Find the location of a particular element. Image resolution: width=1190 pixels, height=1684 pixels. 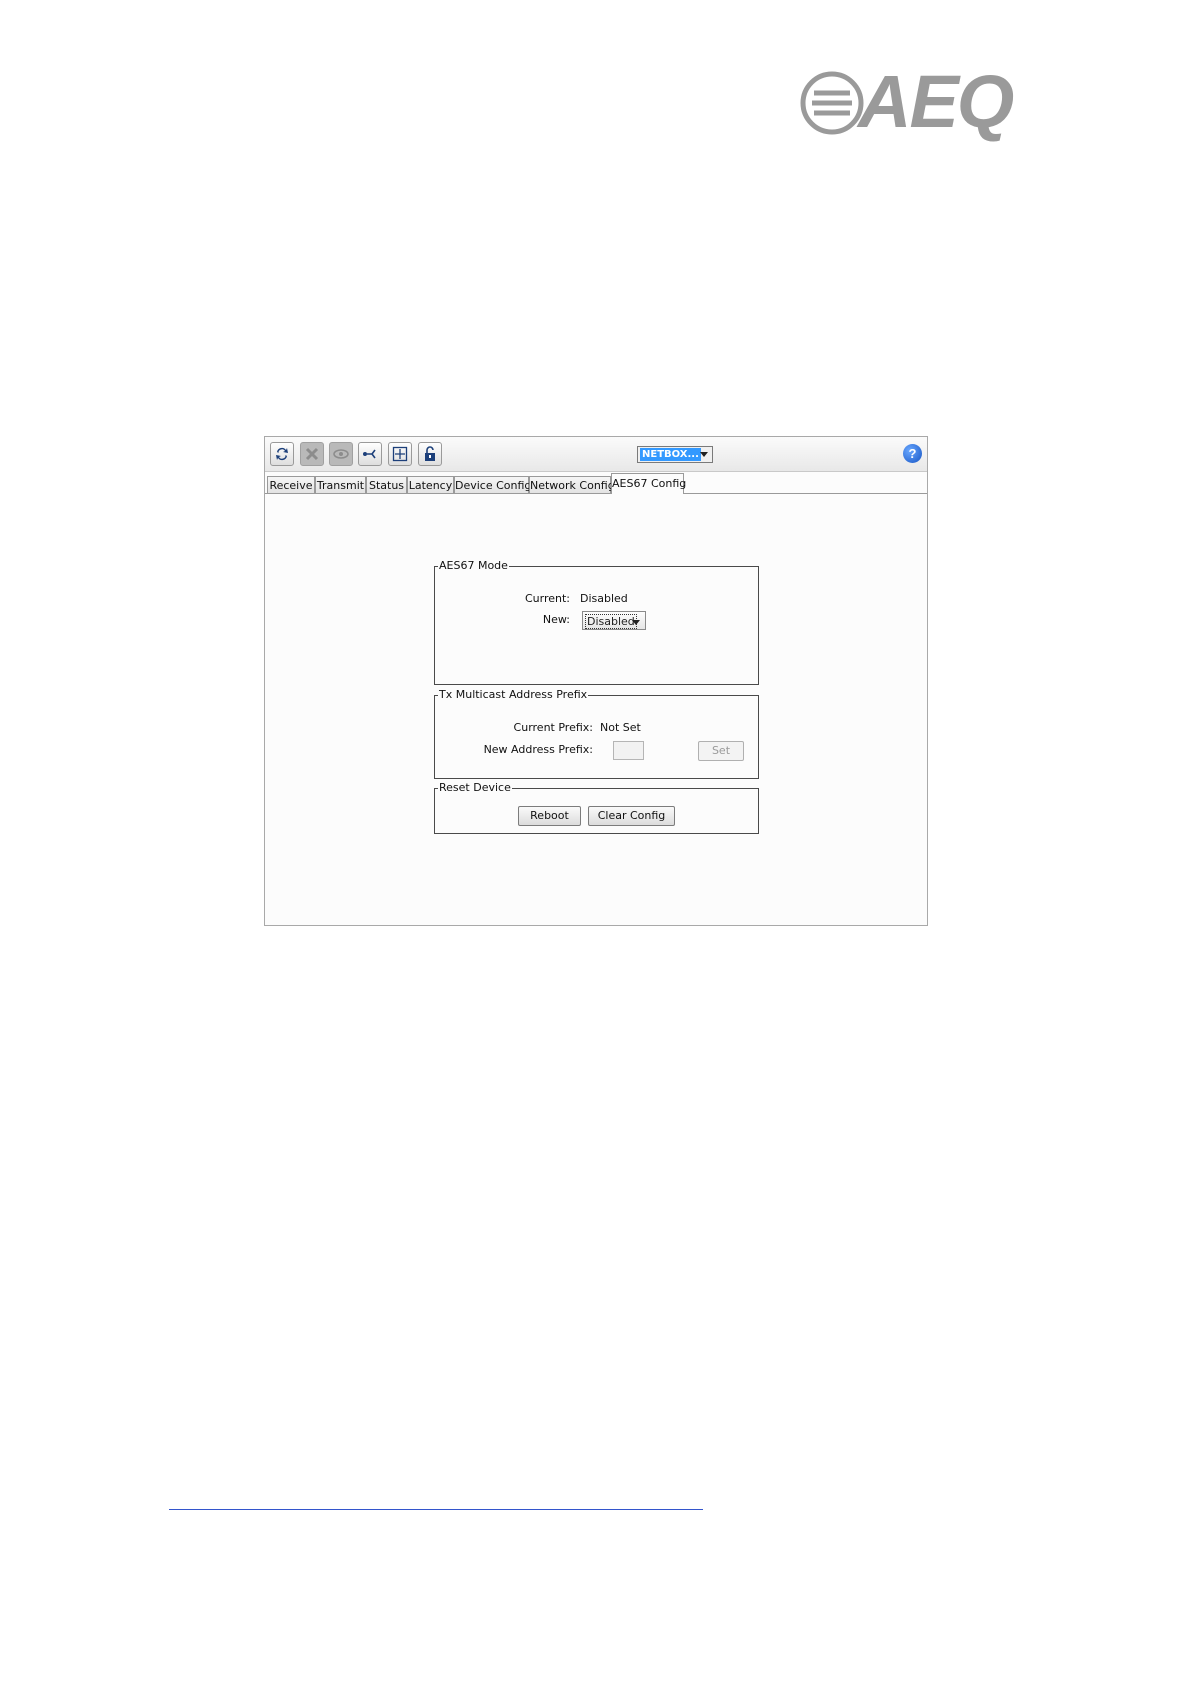

aeq-logo-text: AEQ is located at coordinates (936, 101).